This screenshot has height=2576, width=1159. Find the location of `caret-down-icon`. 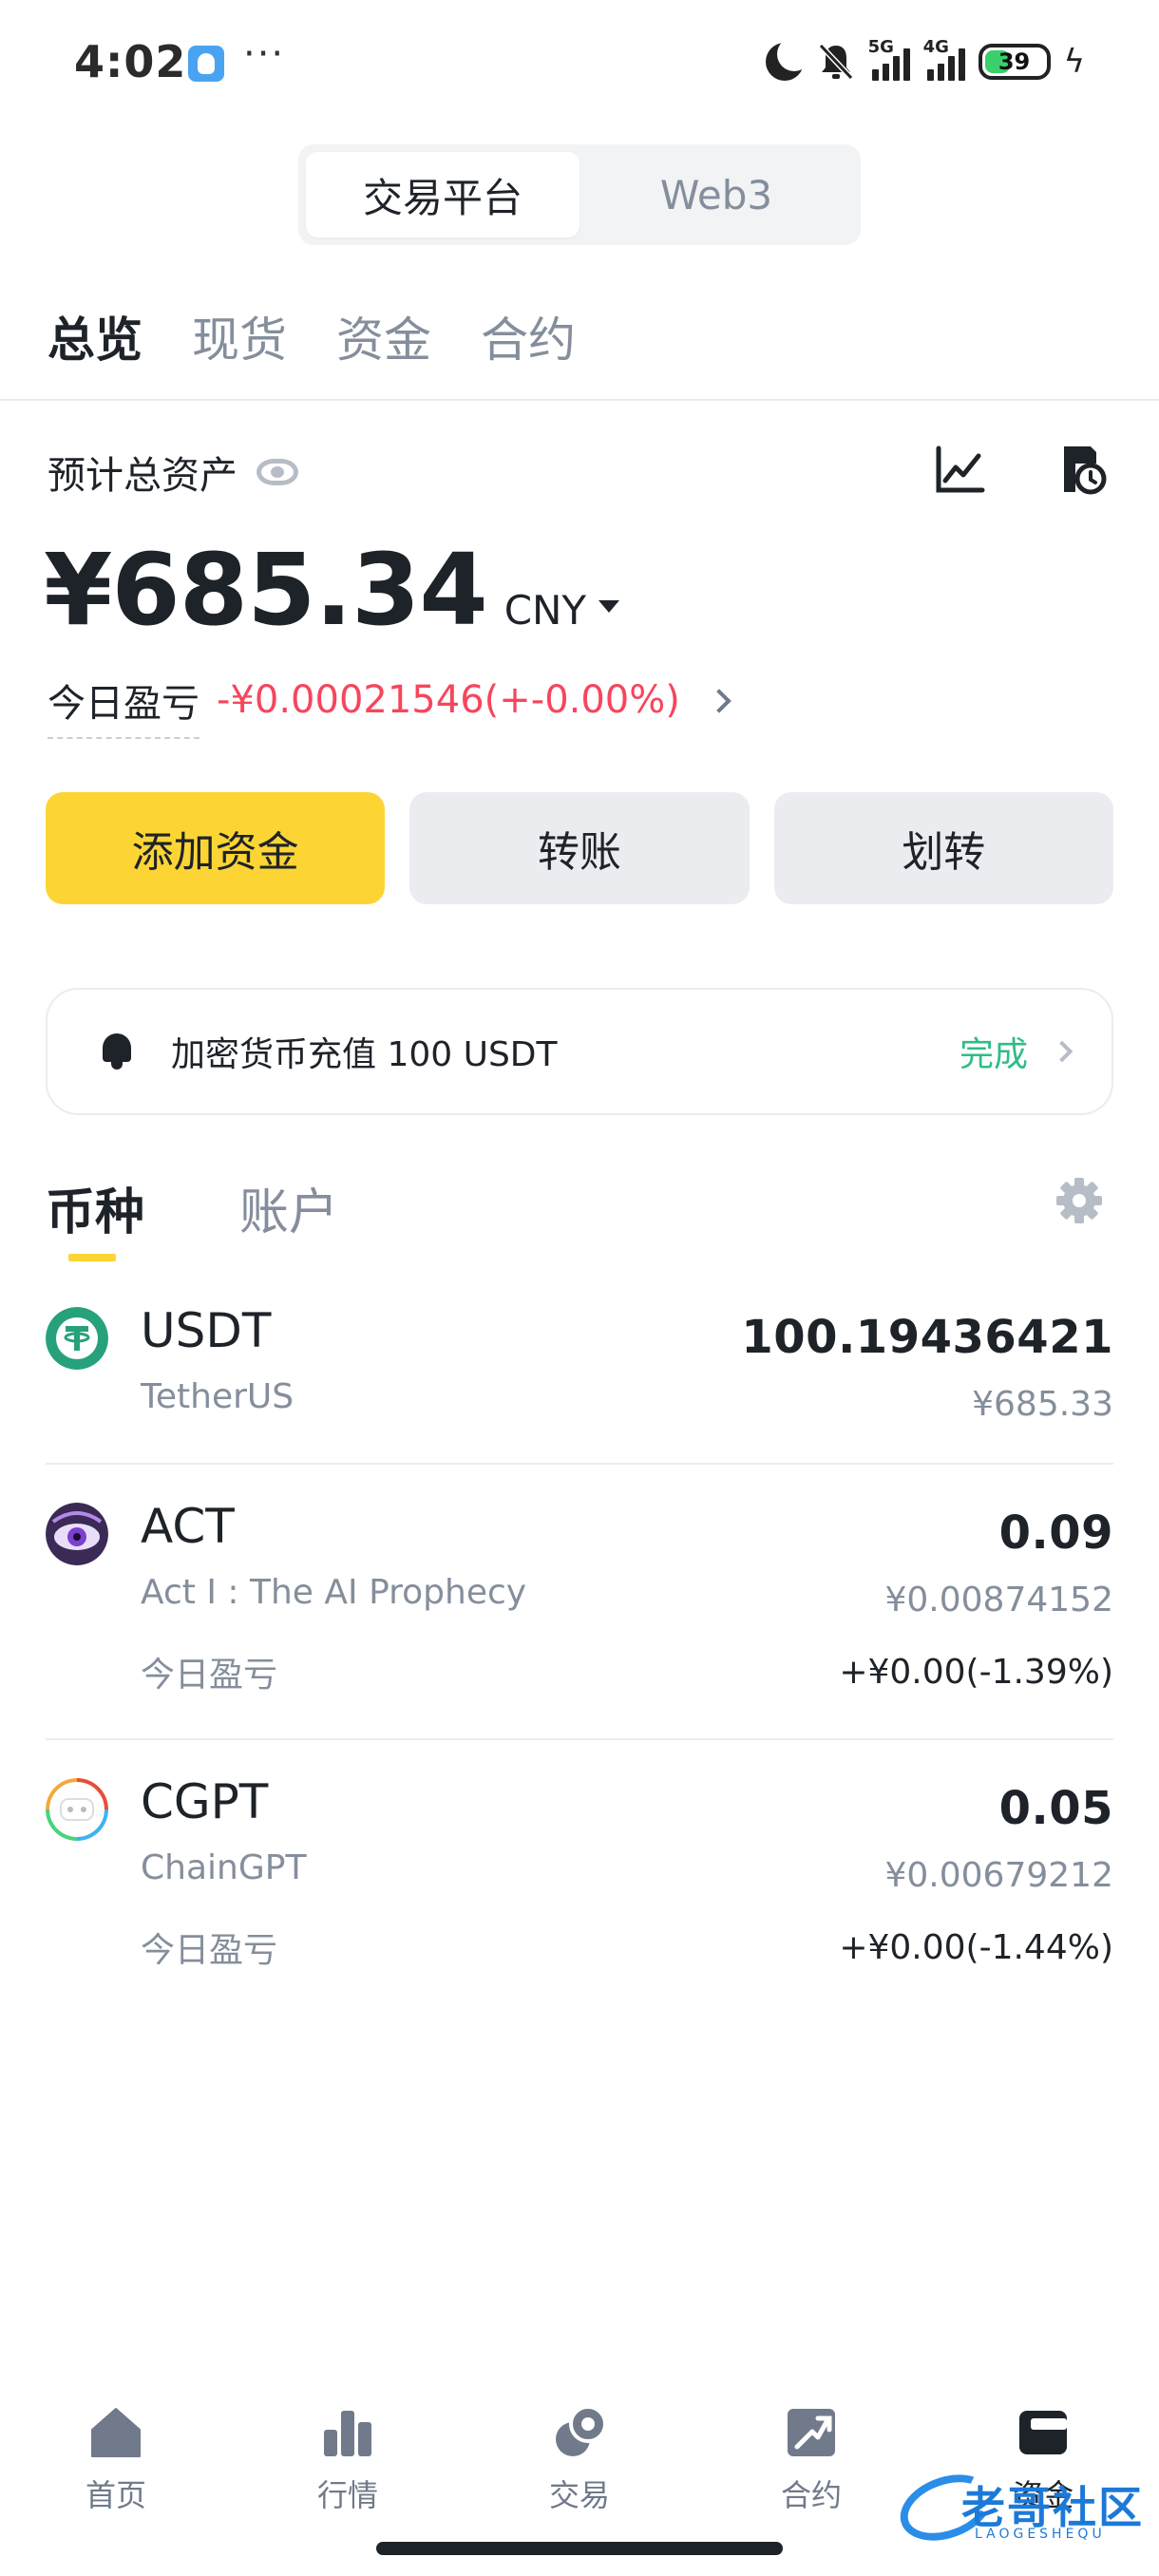

caret-down-icon is located at coordinates (609, 606).